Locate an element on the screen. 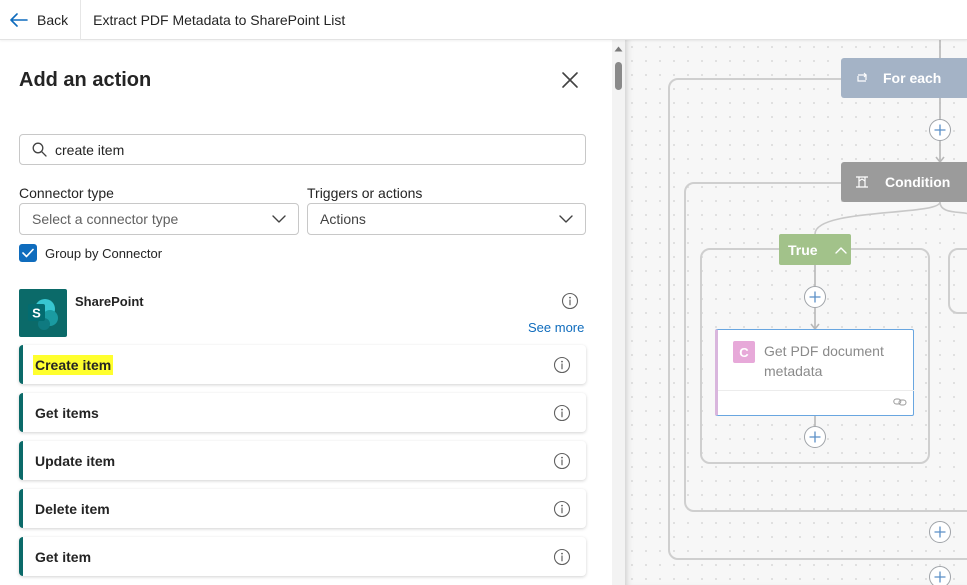 This screenshot has height=585, width=967. close-icon is located at coordinates (570, 80).